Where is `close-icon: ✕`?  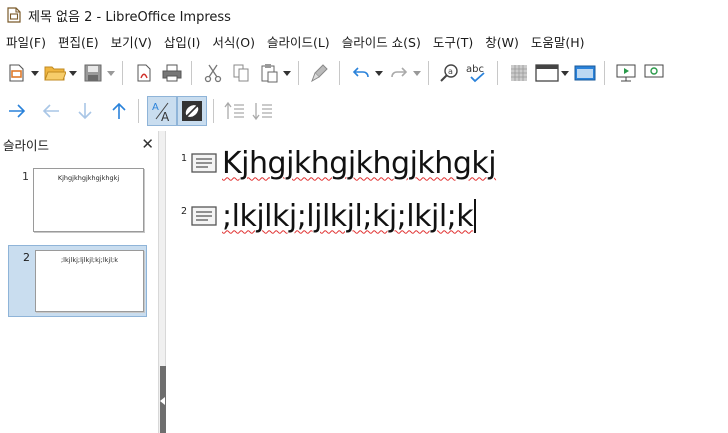
close-icon: ✕ is located at coordinates (147, 144).